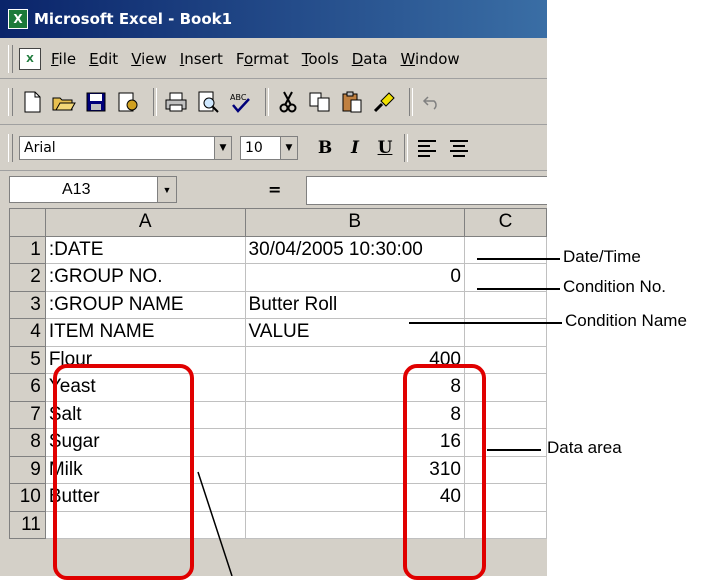  I want to click on format-painter-icon, so click(384, 102).